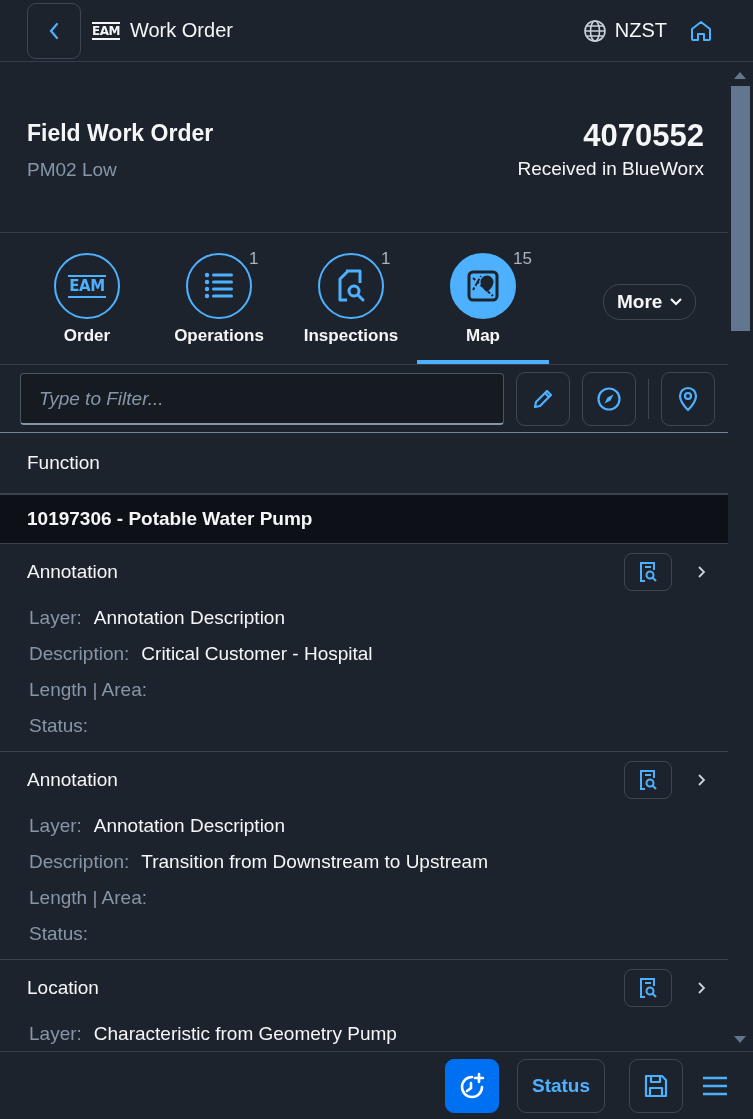 The width and height of the screenshot is (753, 1119). What do you see at coordinates (181, 30) in the screenshot?
I see `page-title: Work Order` at bounding box center [181, 30].